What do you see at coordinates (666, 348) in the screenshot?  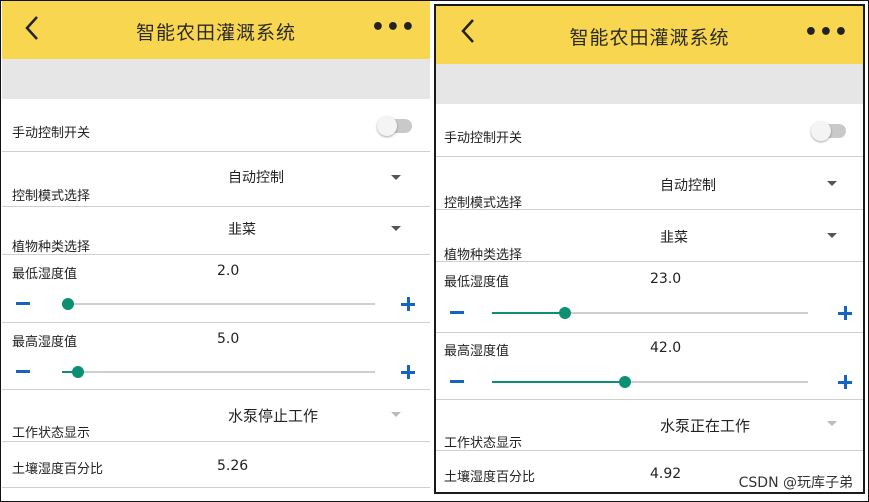 I see `max-humidity-value: 42.0` at bounding box center [666, 348].